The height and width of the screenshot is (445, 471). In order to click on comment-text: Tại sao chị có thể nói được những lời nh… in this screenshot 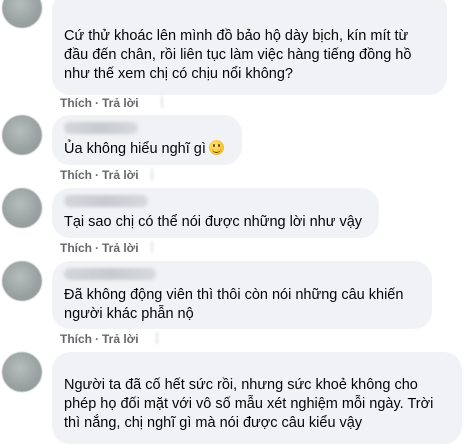, I will do `click(213, 222)`.